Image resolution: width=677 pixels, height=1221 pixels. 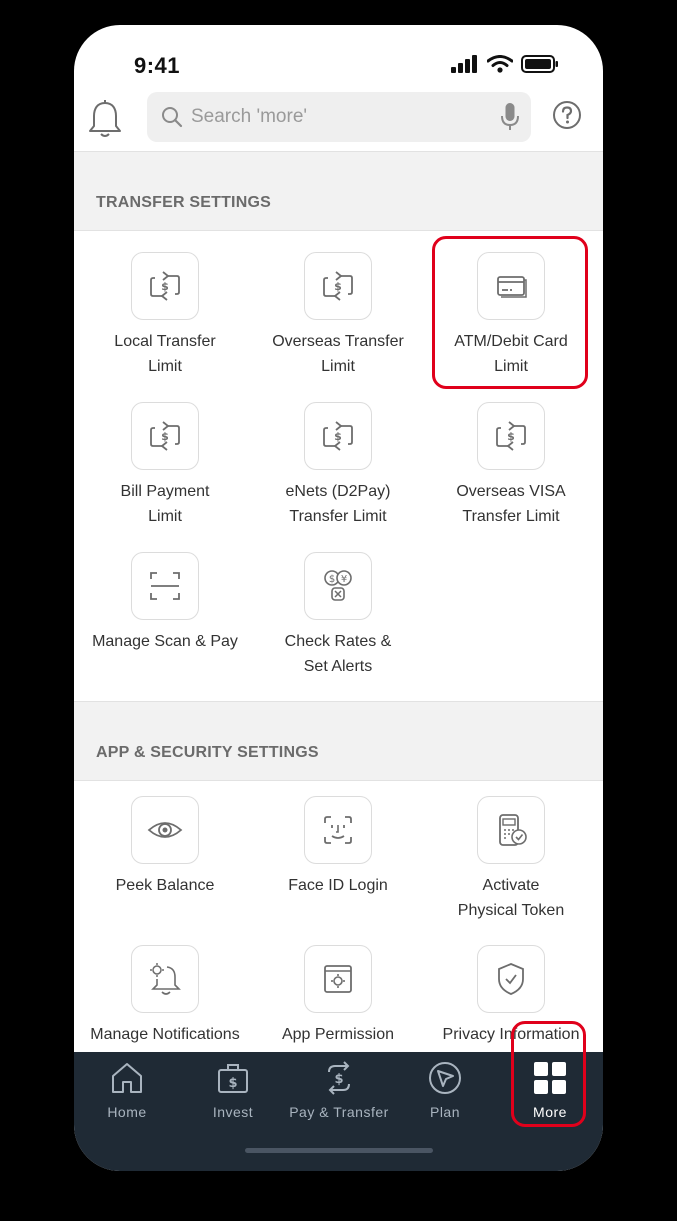 I want to click on tile-label: Face ID Login, so click(x=338, y=885).